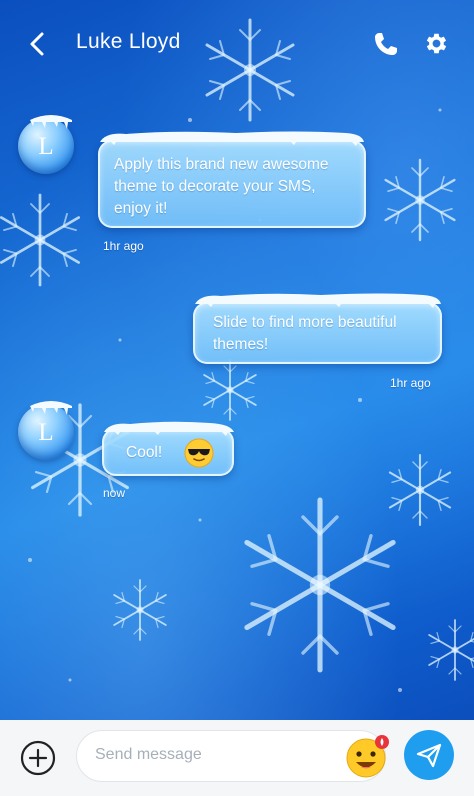  What do you see at coordinates (144, 452) in the screenshot?
I see `message-text: Cool!` at bounding box center [144, 452].